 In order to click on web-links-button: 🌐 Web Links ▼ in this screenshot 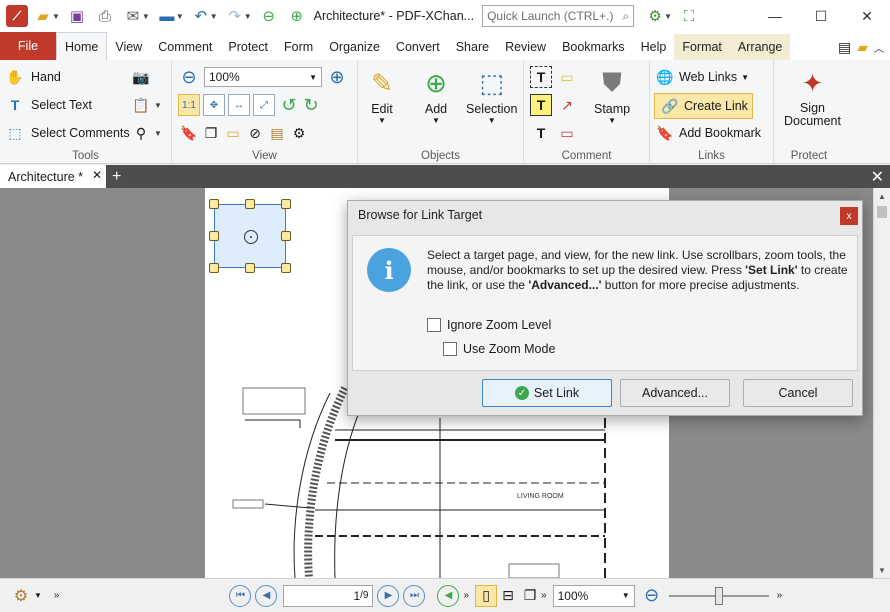, I will do `click(701, 77)`.